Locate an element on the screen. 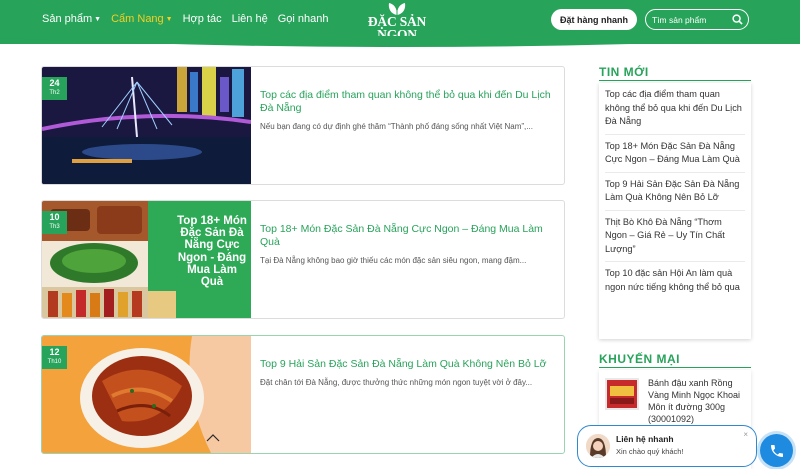  search-icon is located at coordinates (737, 19).